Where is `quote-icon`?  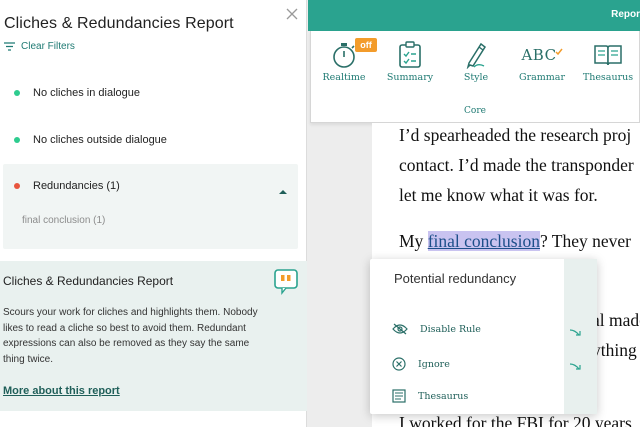 quote-icon is located at coordinates (286, 284).